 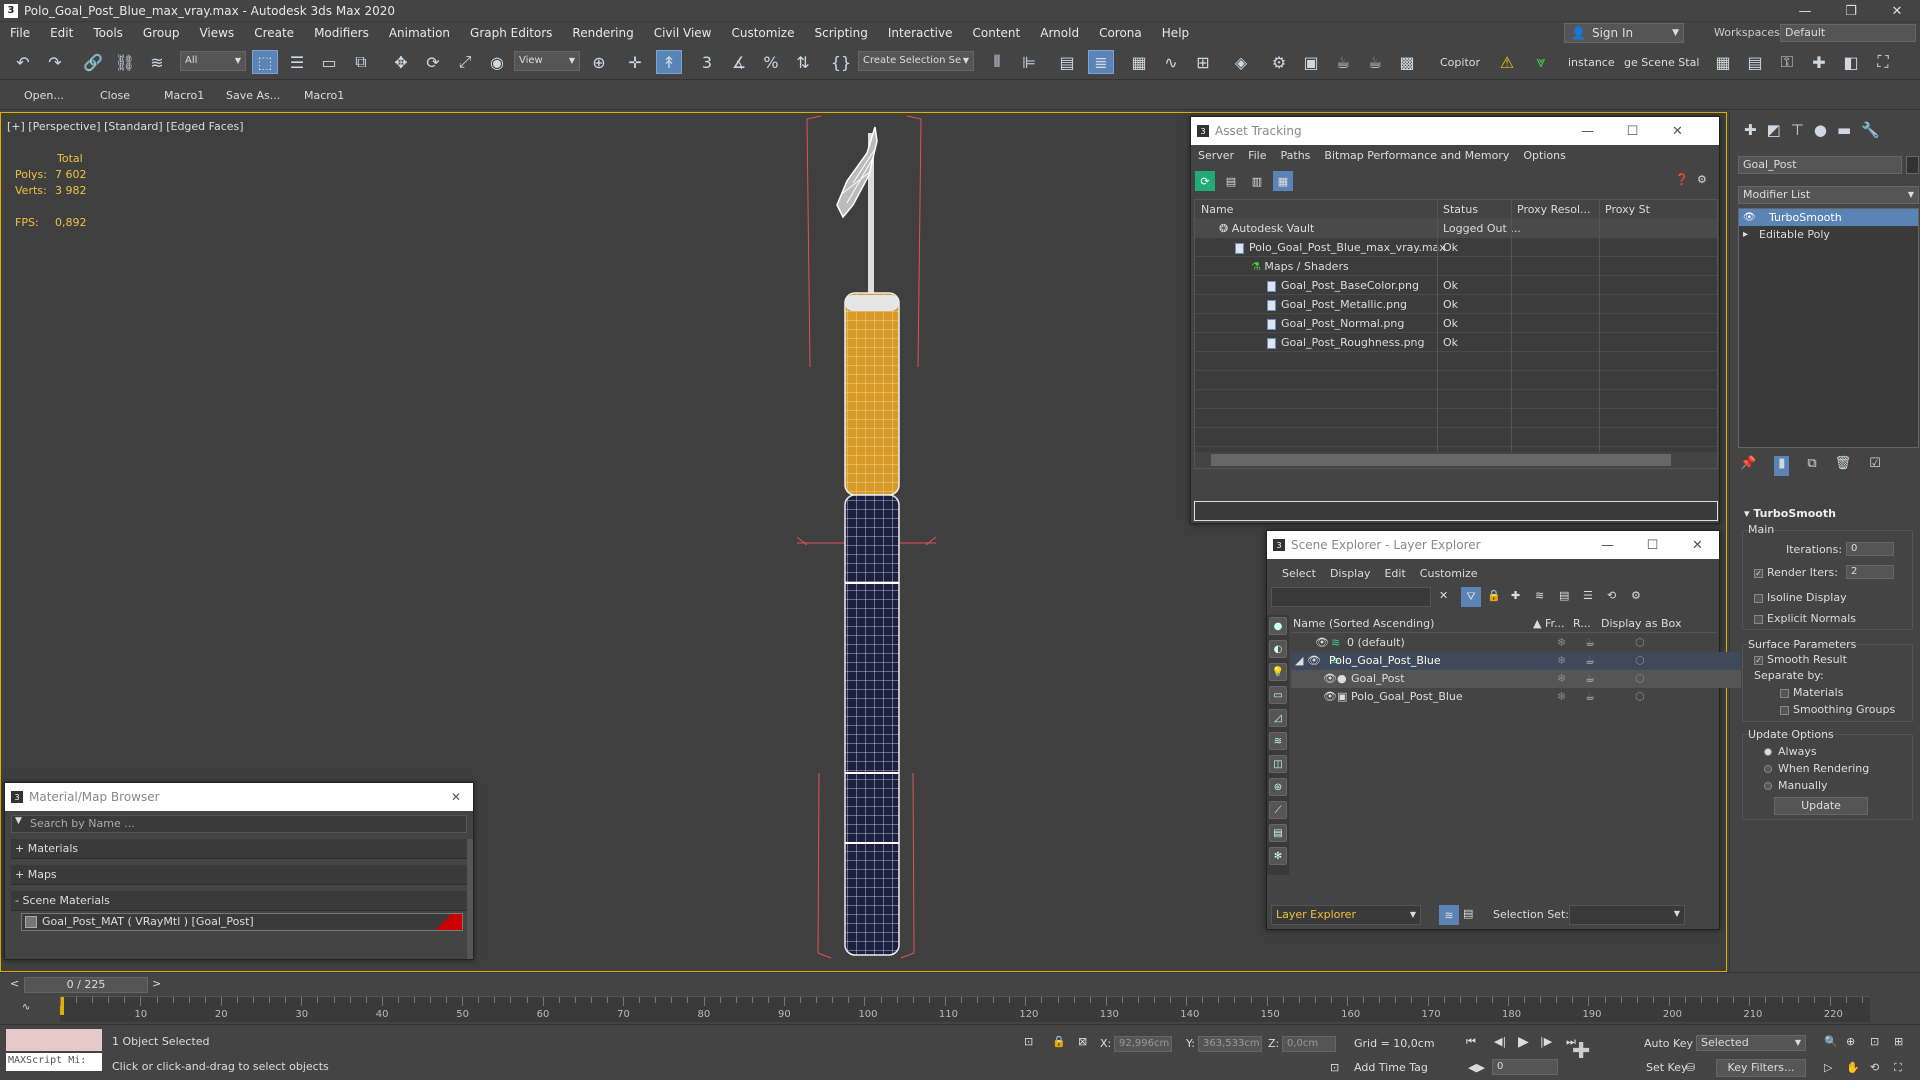 I want to click on section-materials: + Materials, so click(x=239, y=849).